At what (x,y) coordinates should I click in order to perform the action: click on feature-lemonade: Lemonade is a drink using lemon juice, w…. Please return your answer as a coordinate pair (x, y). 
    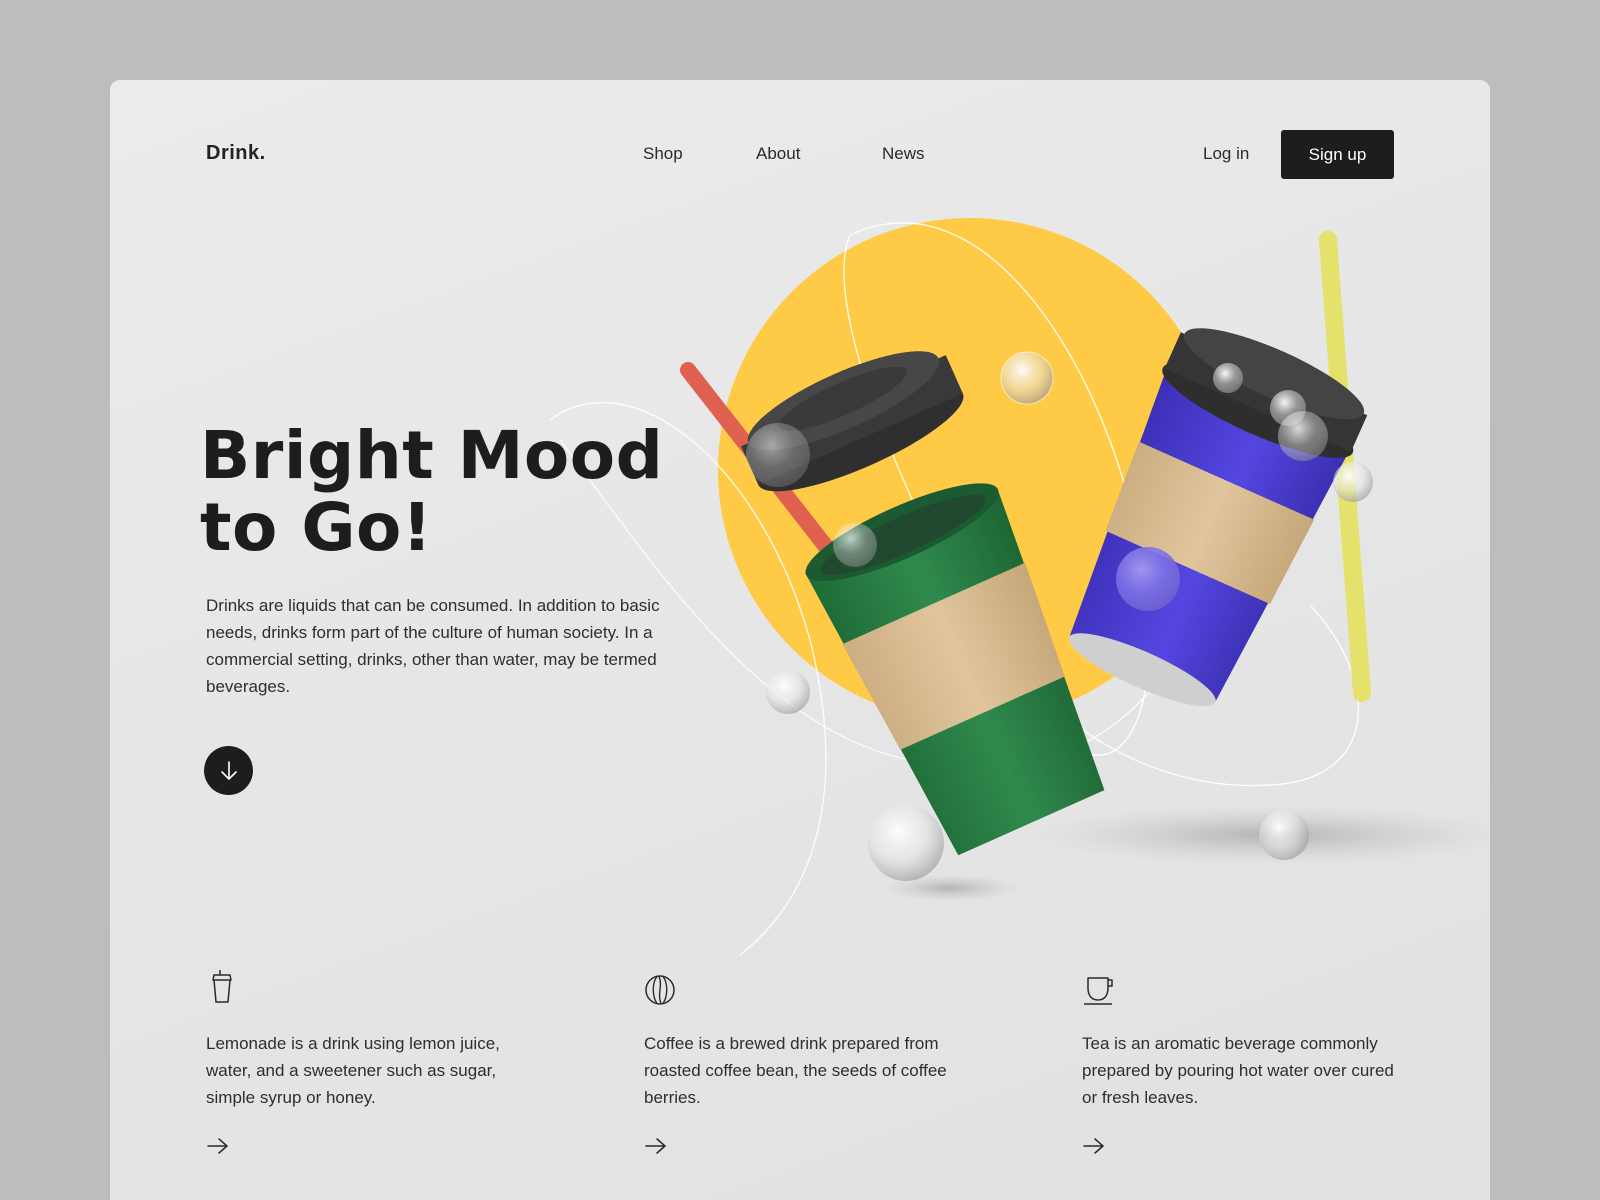
    Looking at the image, I should click on (366, 1061).